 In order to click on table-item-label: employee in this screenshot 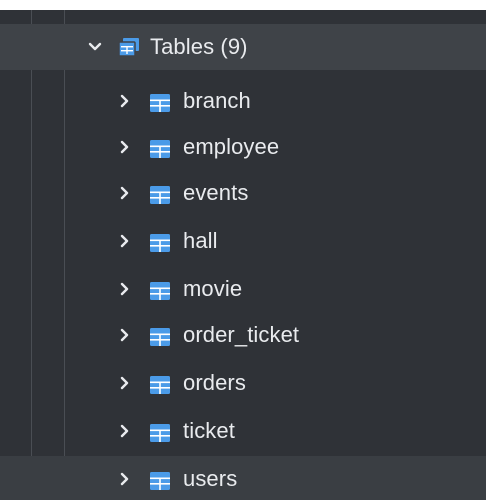, I will do `click(231, 146)`.